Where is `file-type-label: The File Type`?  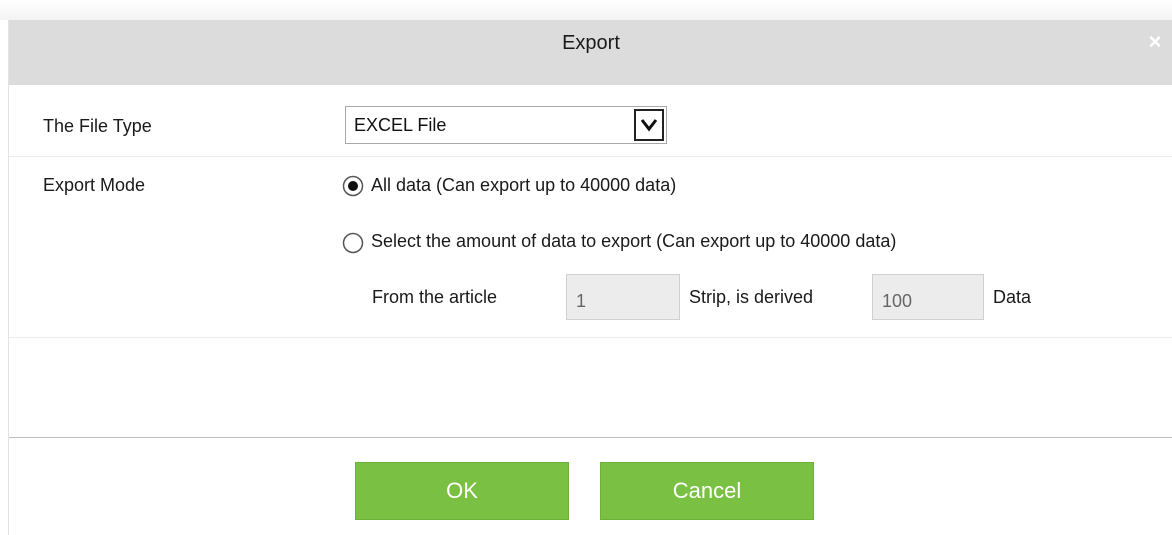
file-type-label: The File Type is located at coordinates (97, 126).